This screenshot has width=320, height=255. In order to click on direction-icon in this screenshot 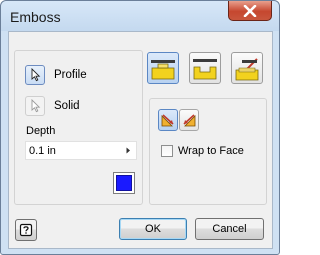, I will do `click(167, 120)`.